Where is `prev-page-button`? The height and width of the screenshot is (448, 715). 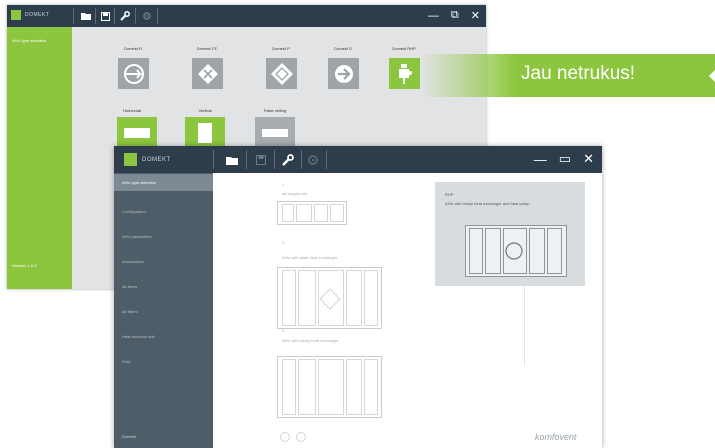
prev-page-button is located at coordinates (285, 437).